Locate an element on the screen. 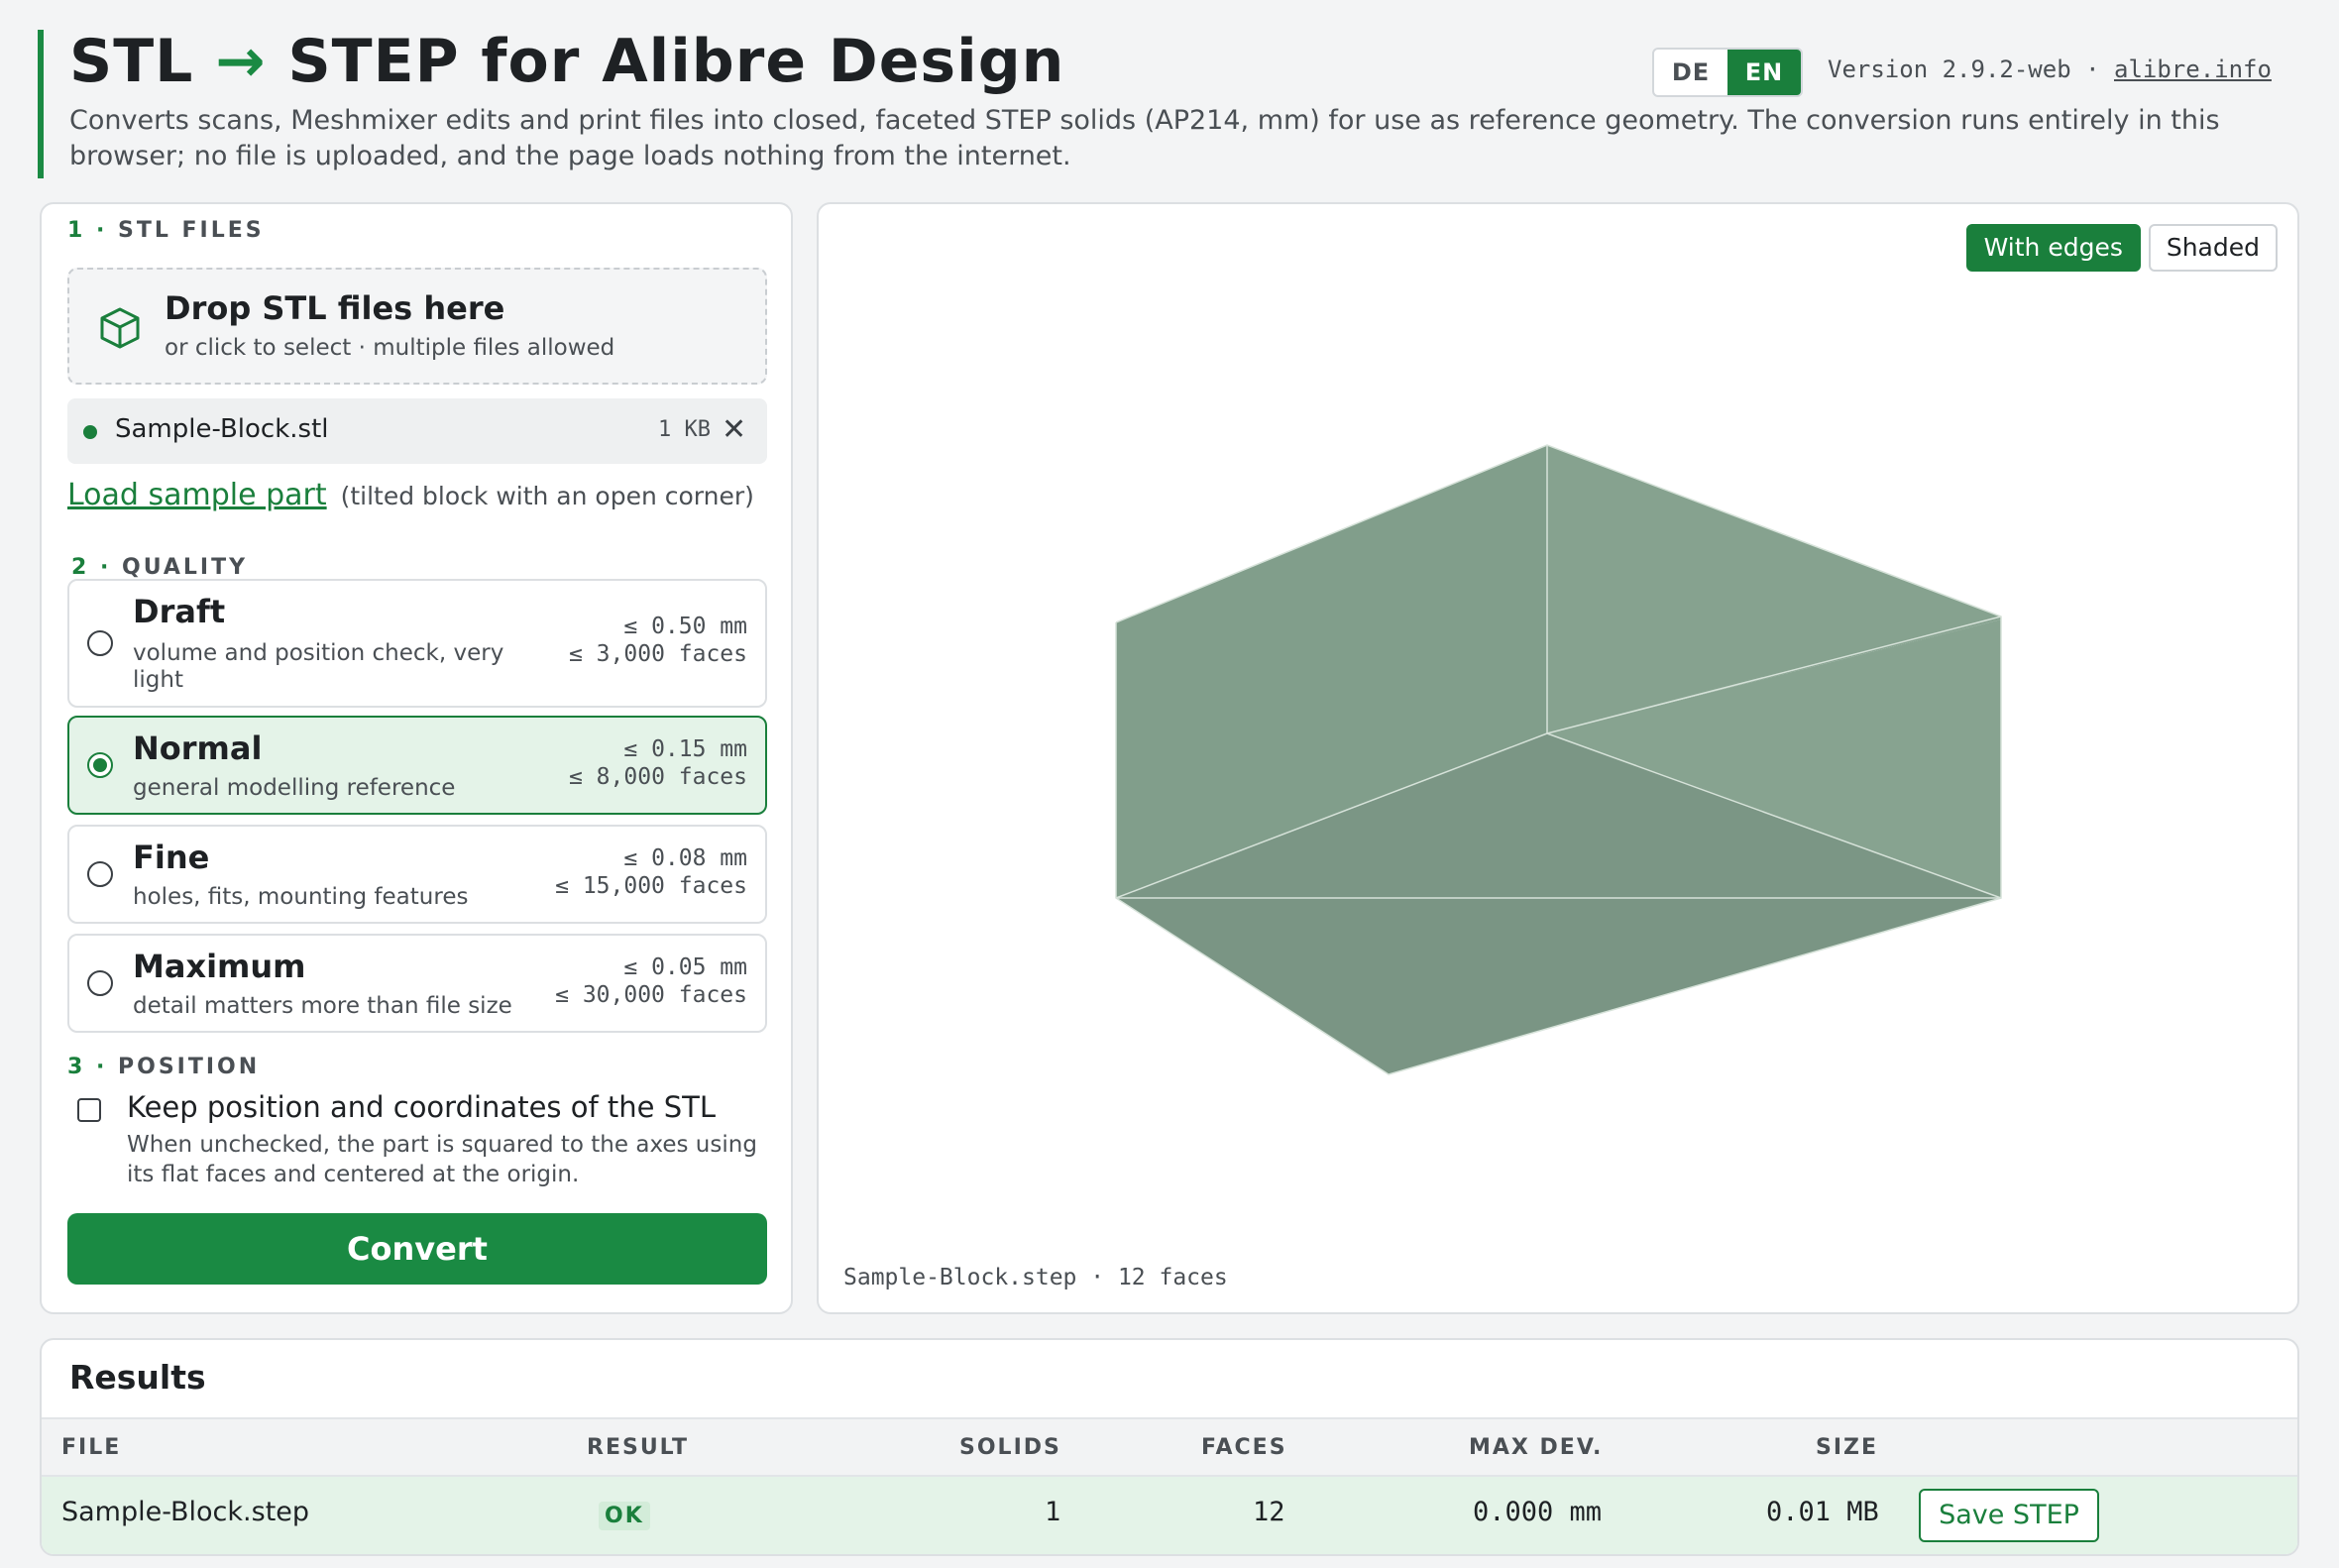  section-number: 1 · is located at coordinates (87, 230).